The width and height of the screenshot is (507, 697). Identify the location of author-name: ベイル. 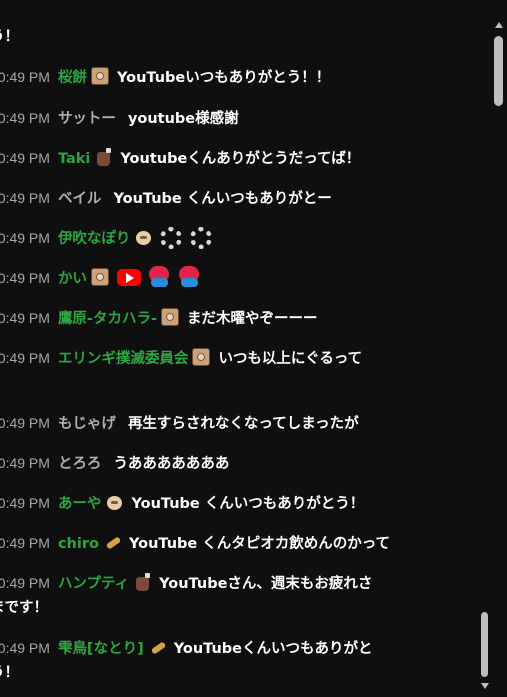
(80, 199).